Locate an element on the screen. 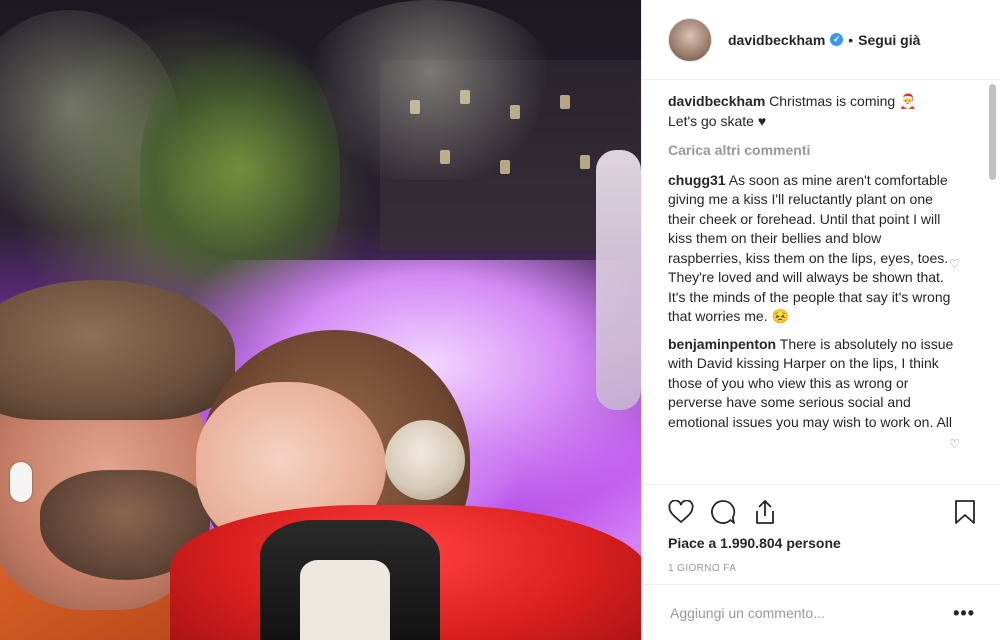 The height and width of the screenshot is (640, 1000). action-bar is located at coordinates (821, 512).